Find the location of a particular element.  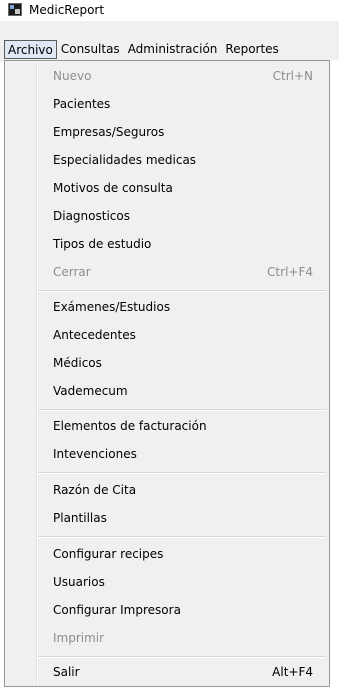

menu-item-vademecum: Vademecum is located at coordinates (167, 391).